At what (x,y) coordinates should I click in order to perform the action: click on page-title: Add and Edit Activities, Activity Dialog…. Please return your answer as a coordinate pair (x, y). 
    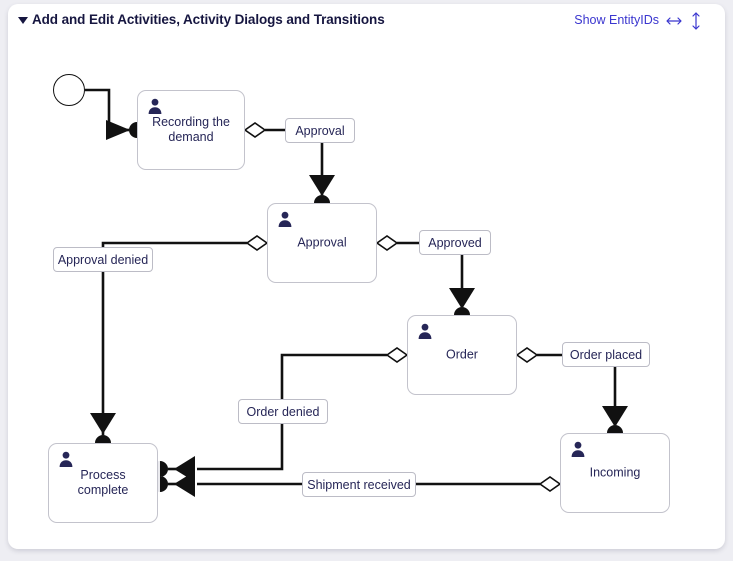
    Looking at the image, I should click on (208, 19).